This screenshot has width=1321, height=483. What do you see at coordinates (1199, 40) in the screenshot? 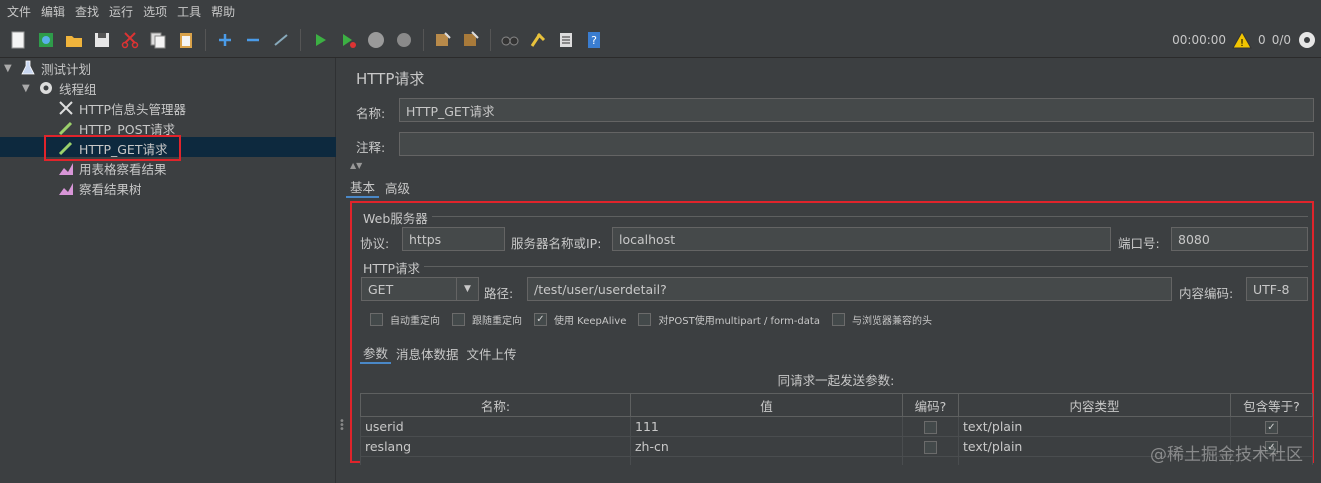
I see `timer-display: 00:00:00` at bounding box center [1199, 40].